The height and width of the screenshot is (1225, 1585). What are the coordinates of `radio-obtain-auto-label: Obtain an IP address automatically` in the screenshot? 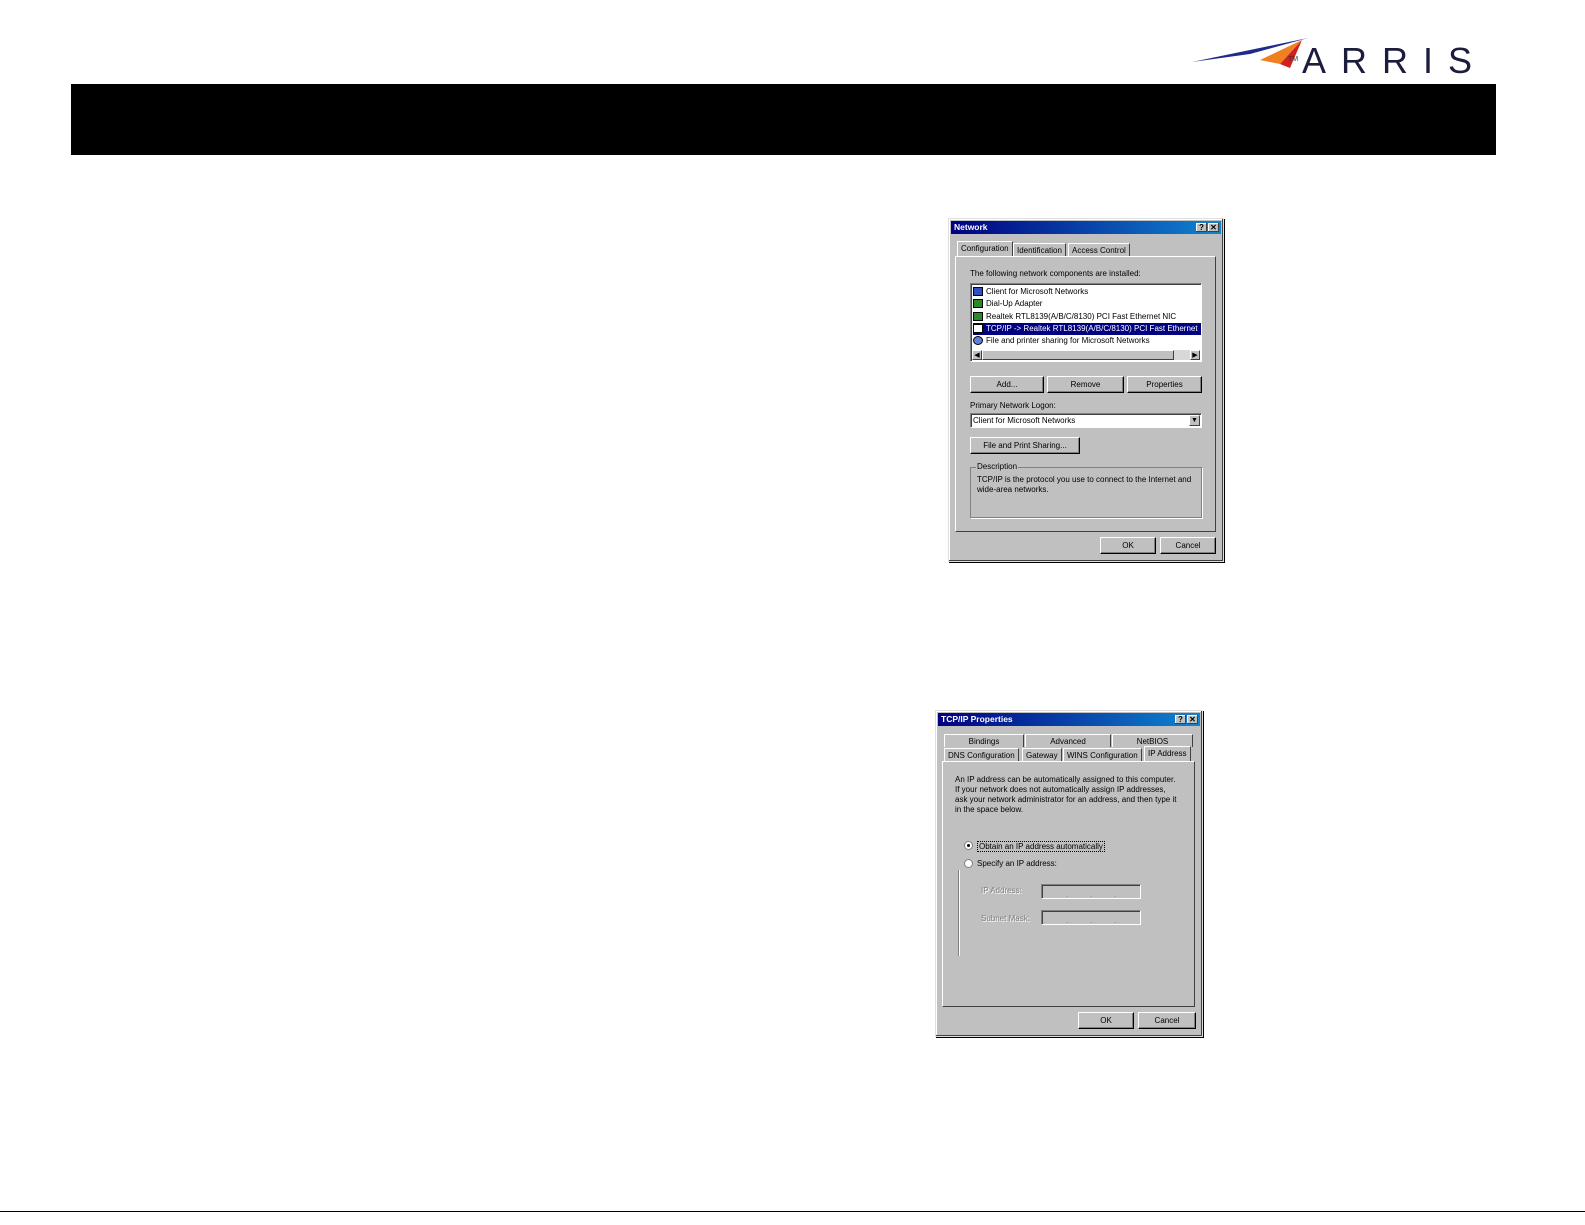 It's located at (1041, 846).